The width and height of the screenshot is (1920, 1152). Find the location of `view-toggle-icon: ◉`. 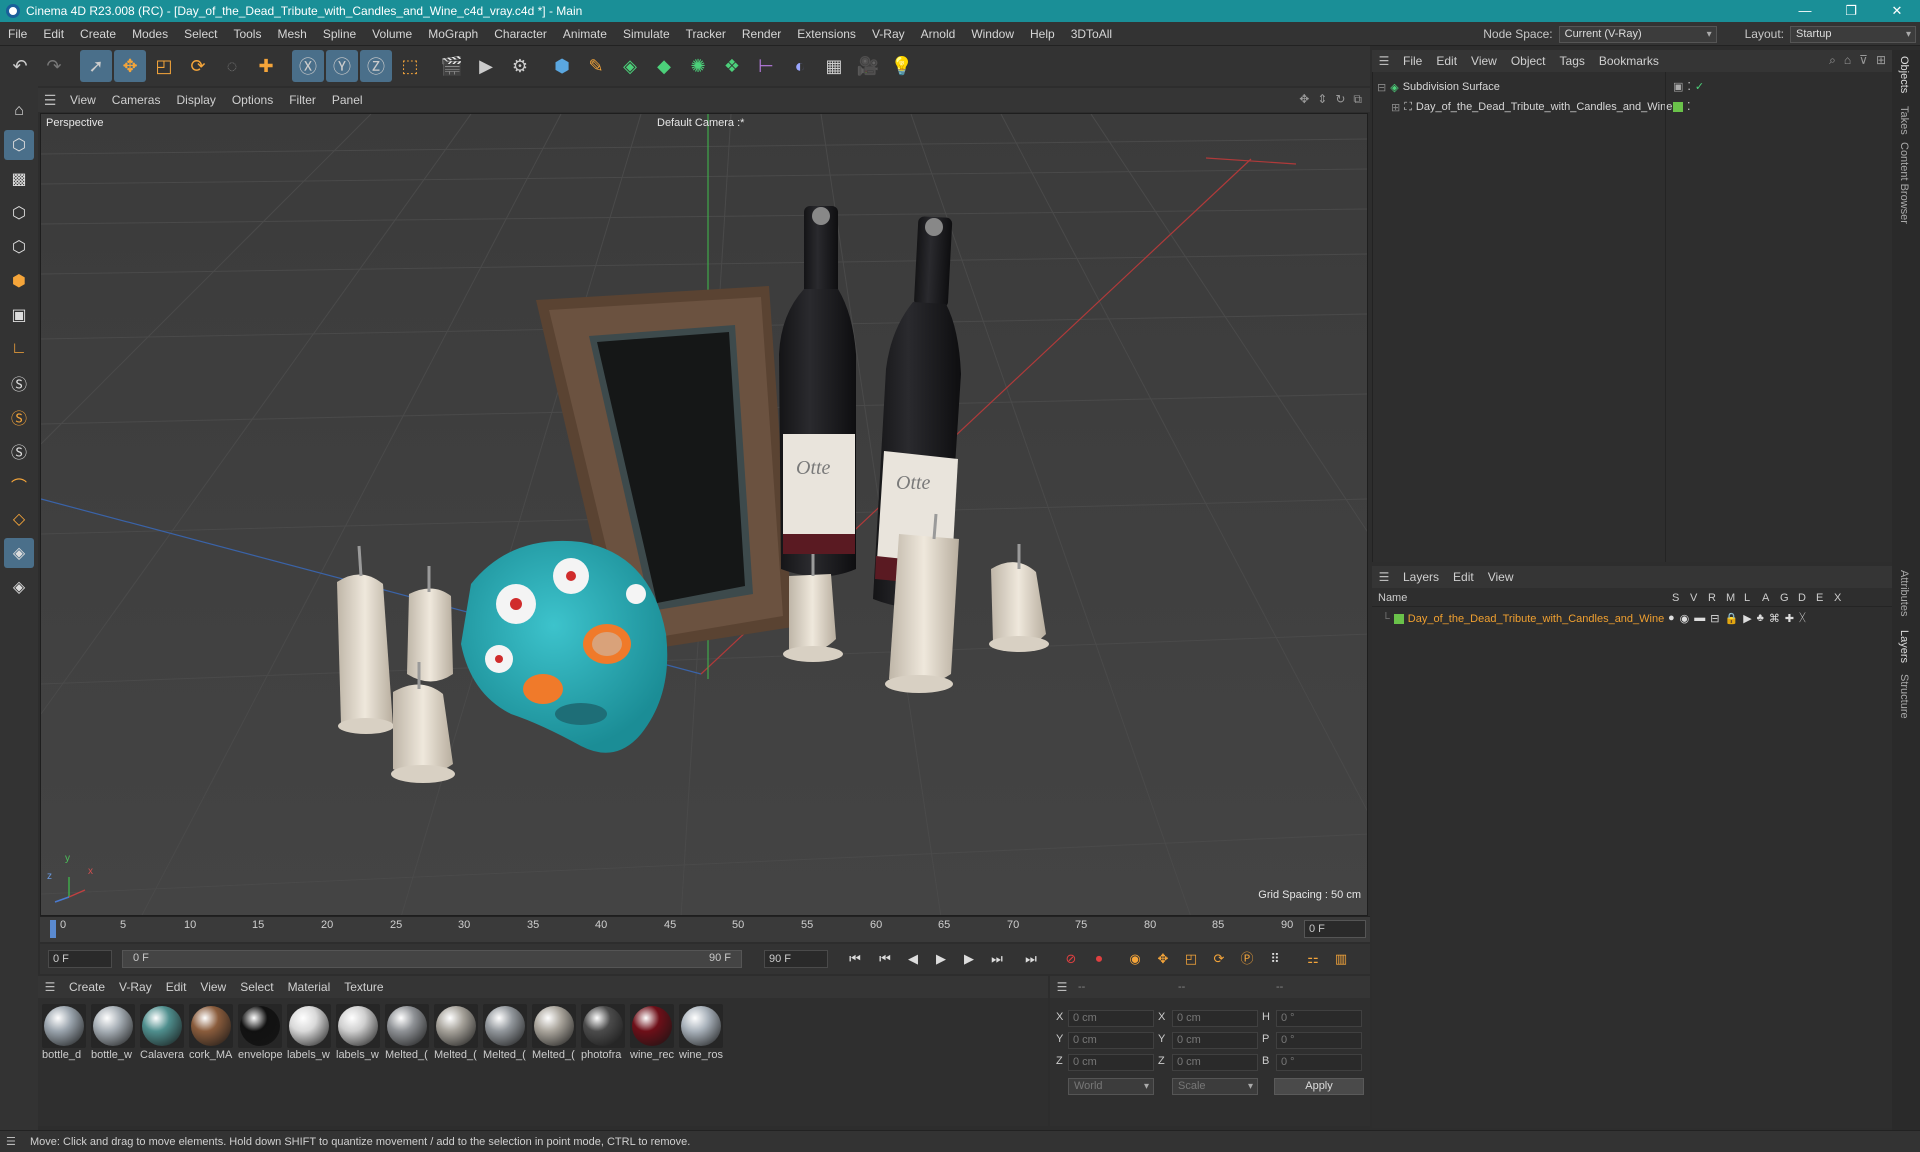

view-toggle-icon: ◉ is located at coordinates (1685, 618).